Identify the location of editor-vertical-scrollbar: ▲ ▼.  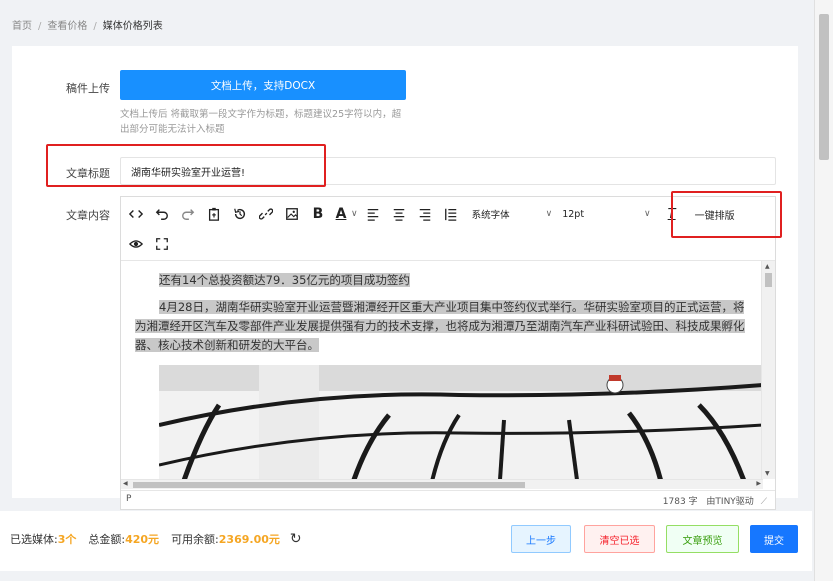
(768, 370).